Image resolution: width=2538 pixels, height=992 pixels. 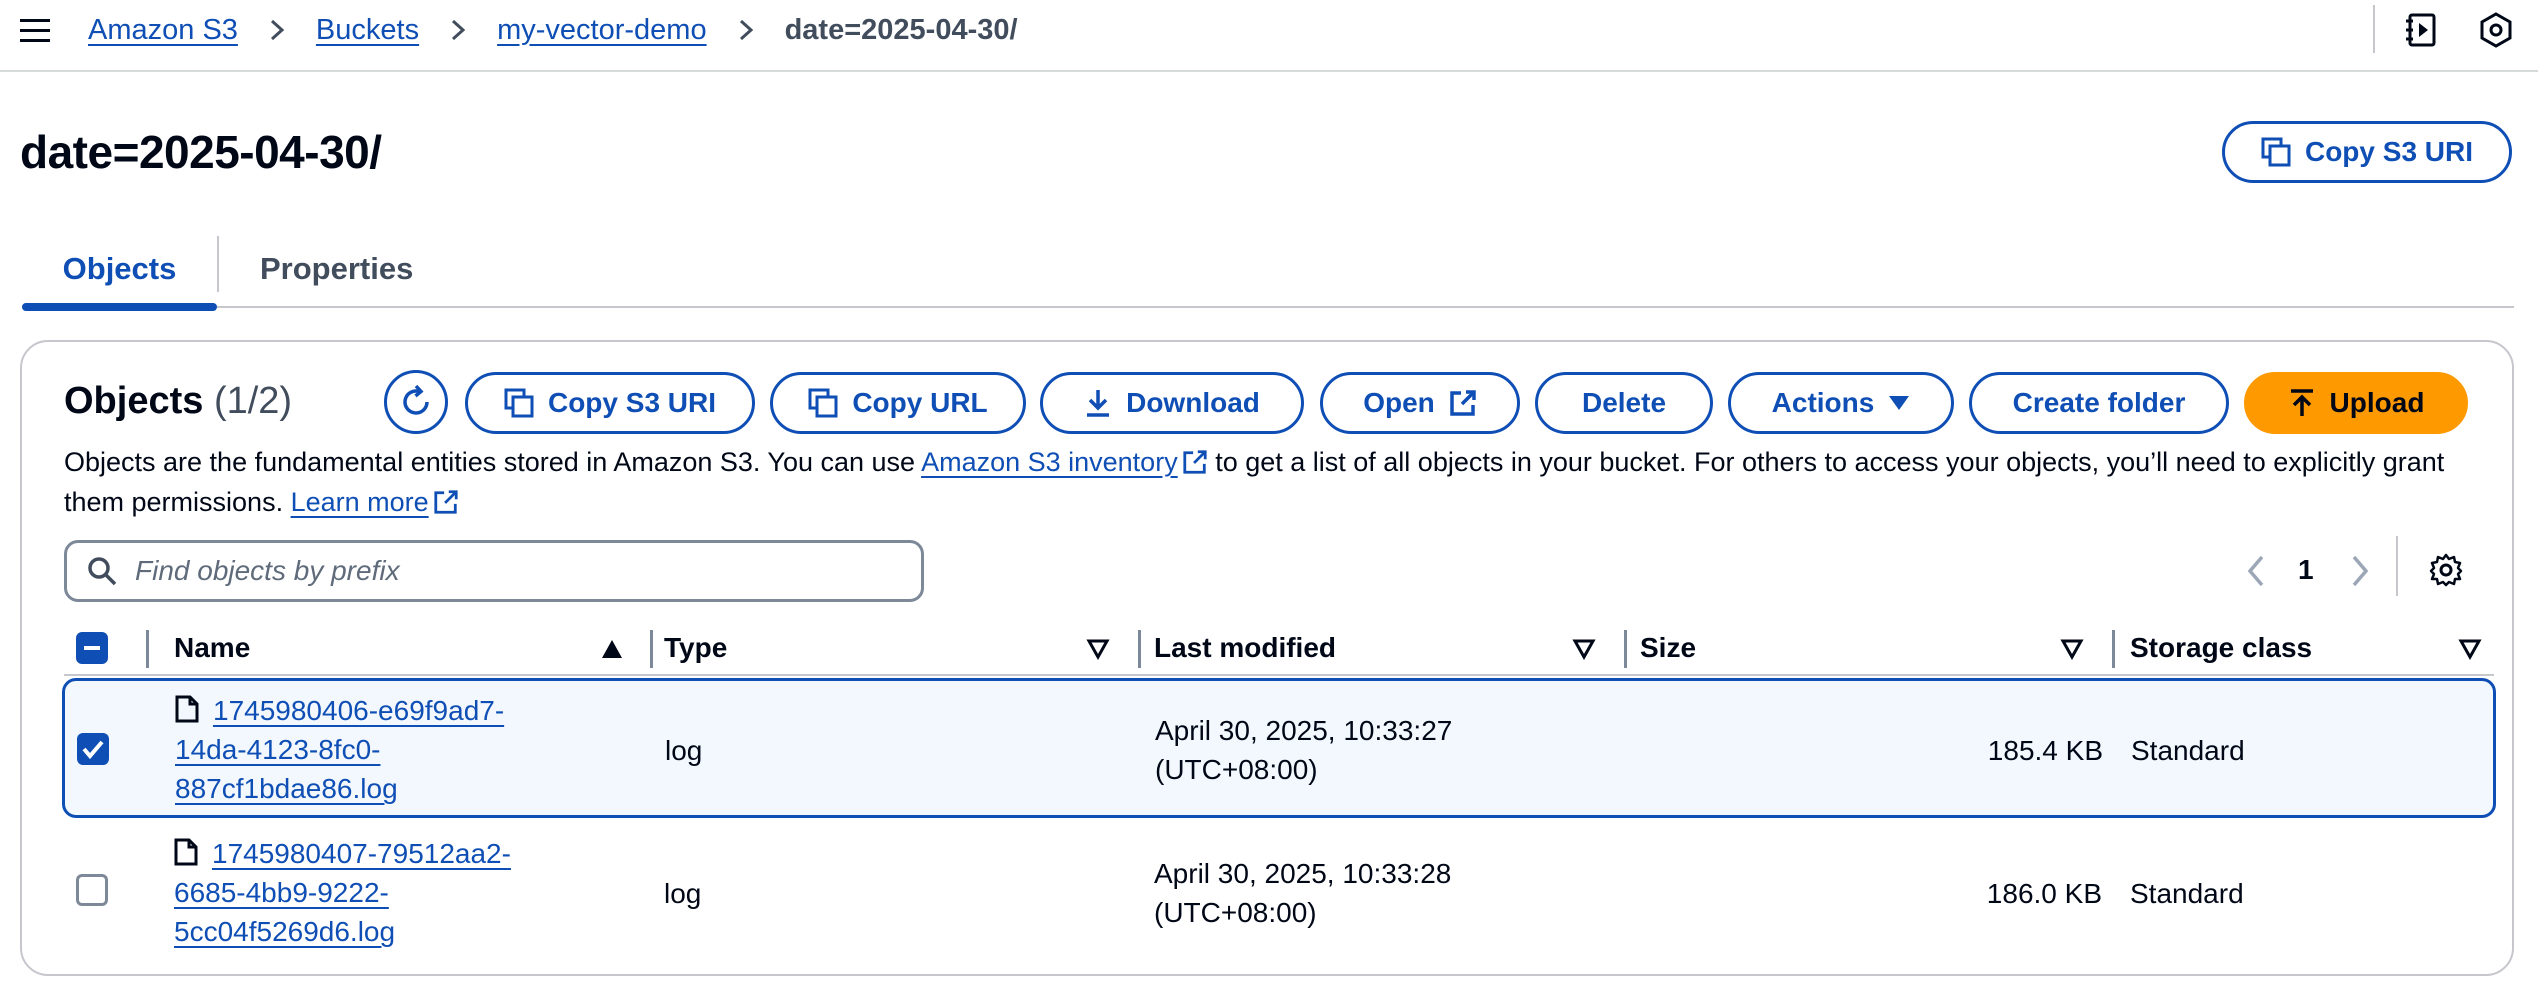 I want to click on open-button: Open, so click(x=1420, y=403).